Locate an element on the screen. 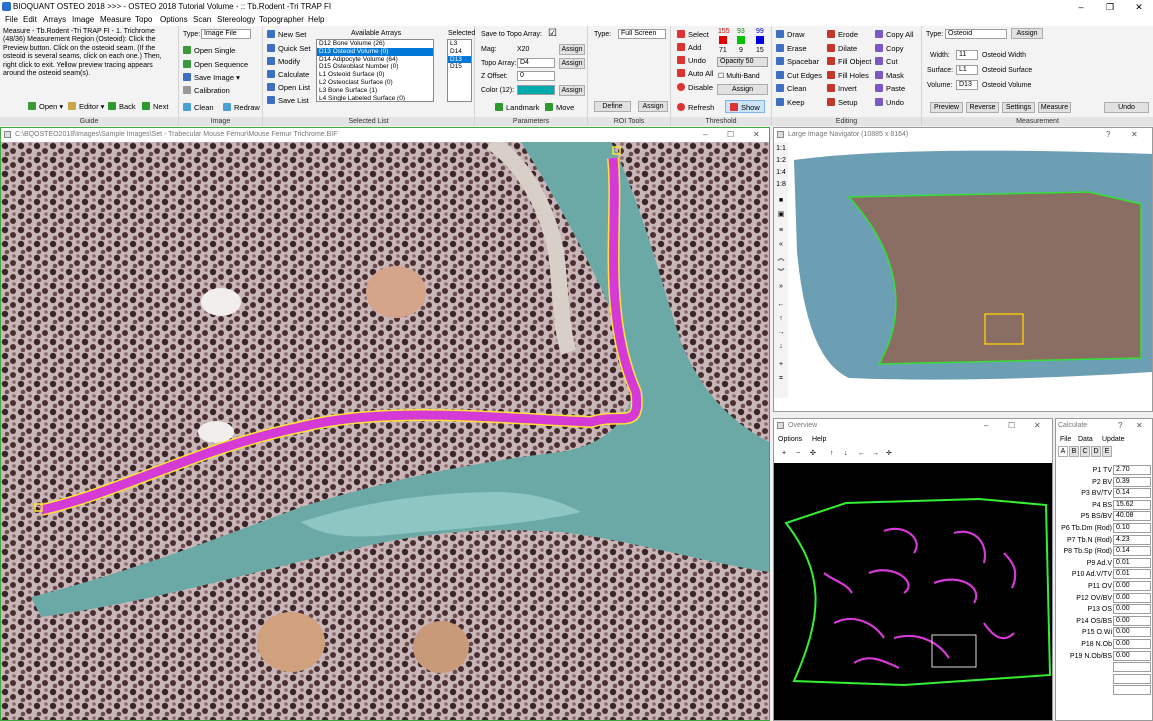 This screenshot has height=721, width=1153. frame-icon: ▣ is located at coordinates (781, 215).